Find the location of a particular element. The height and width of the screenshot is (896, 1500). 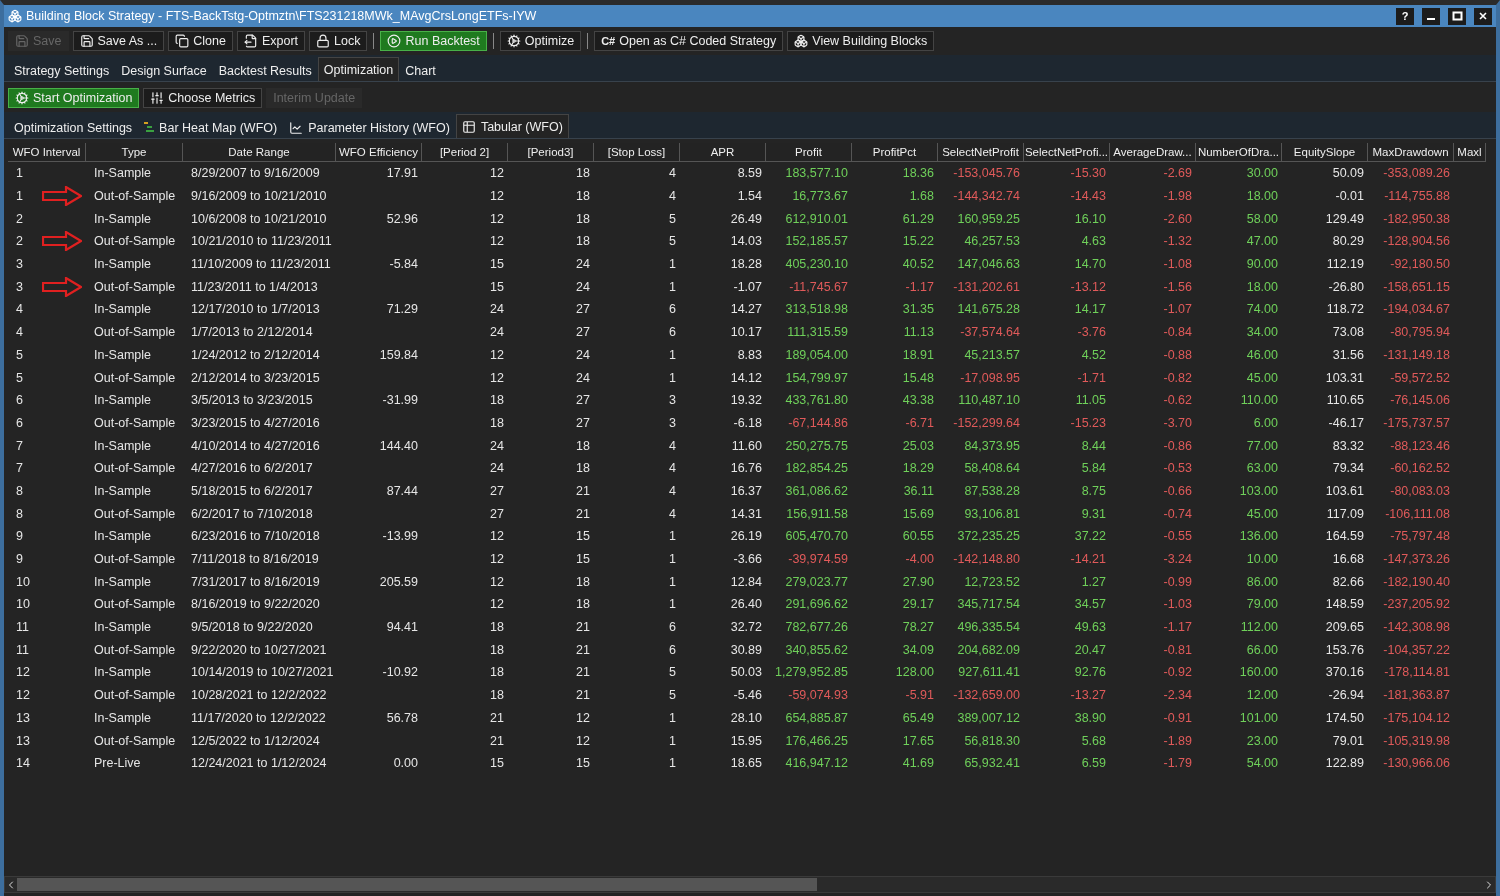

table-cell: 8 is located at coordinates (19, 490).